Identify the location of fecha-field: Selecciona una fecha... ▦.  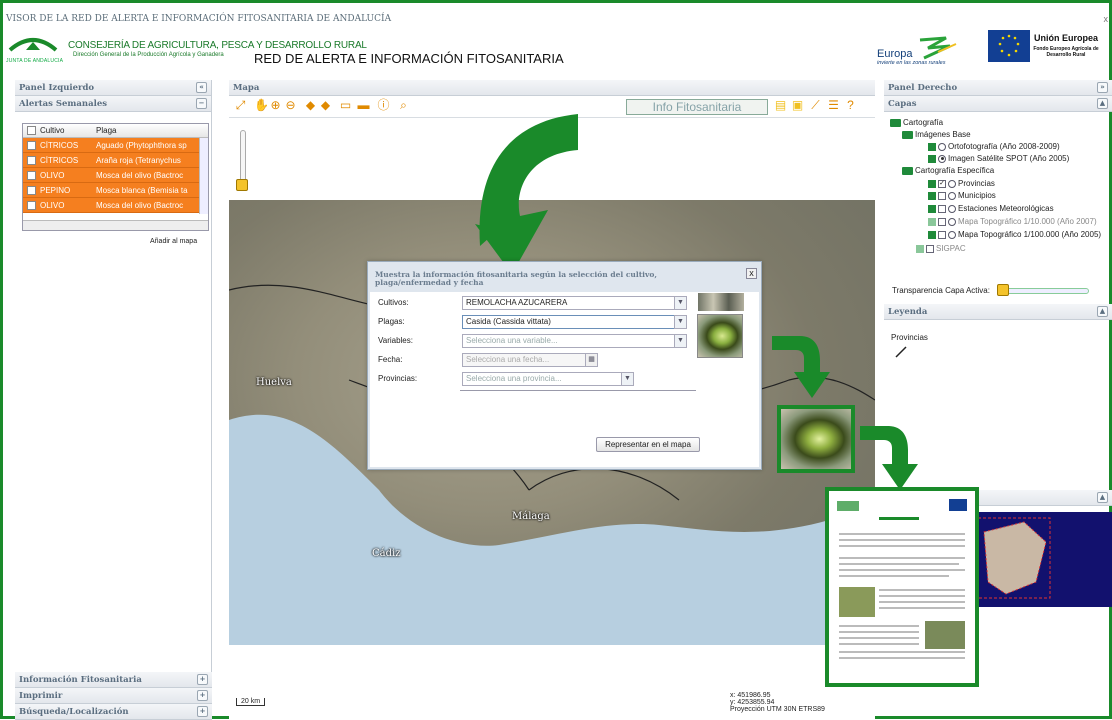
(530, 360).